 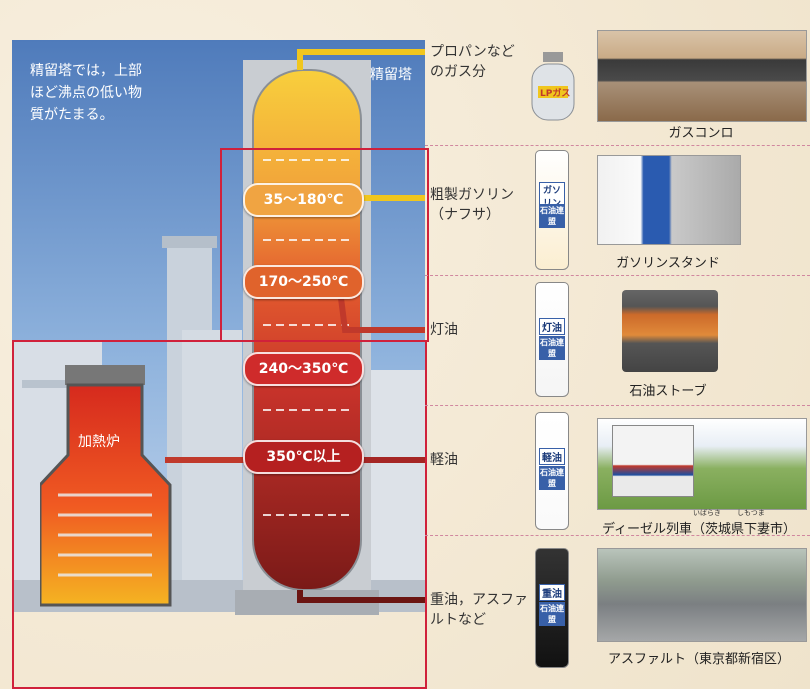 What do you see at coordinates (668, 391) in the screenshot?
I see `kerosene-heater-caption: 石油ストーブ` at bounding box center [668, 391].